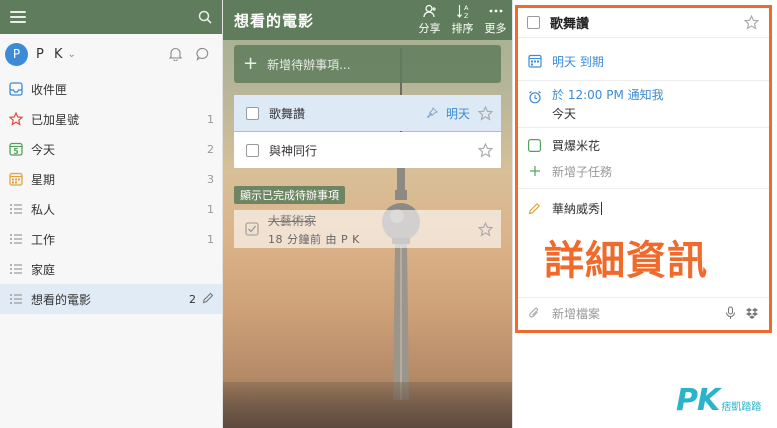 Image resolution: width=777 pixels, height=428 pixels. Describe the element at coordinates (496, 11) in the screenshot. I see `more-dots-icon` at that location.